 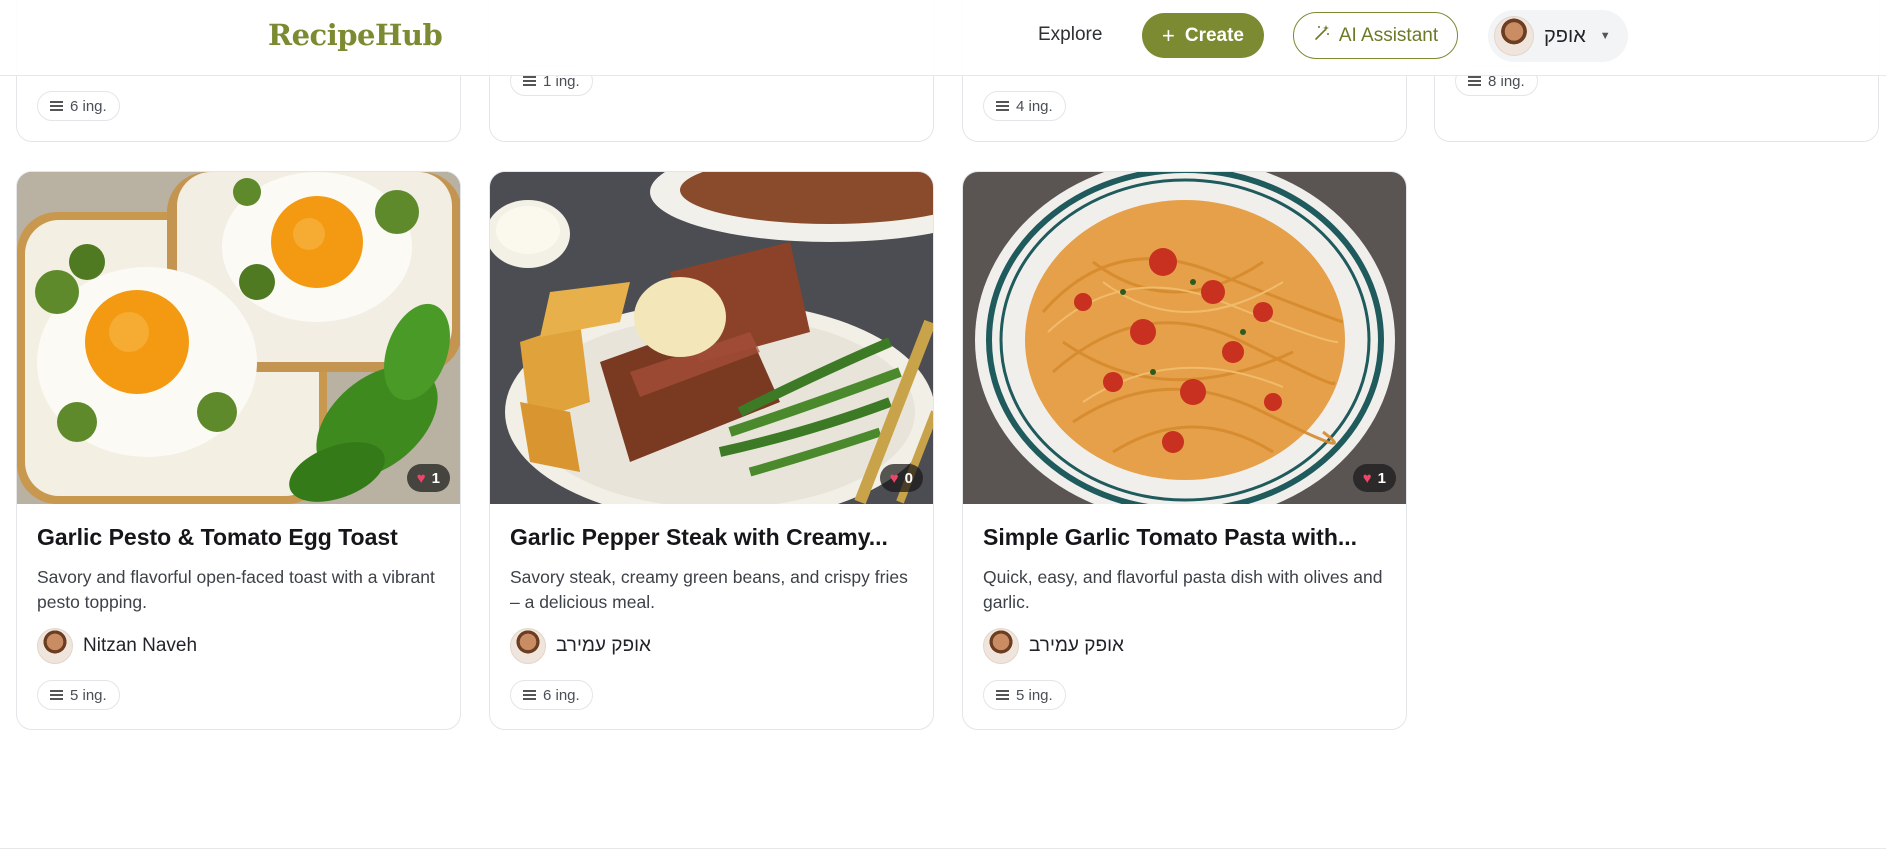 What do you see at coordinates (355, 35) in the screenshot?
I see `logo: RecipeHub` at bounding box center [355, 35].